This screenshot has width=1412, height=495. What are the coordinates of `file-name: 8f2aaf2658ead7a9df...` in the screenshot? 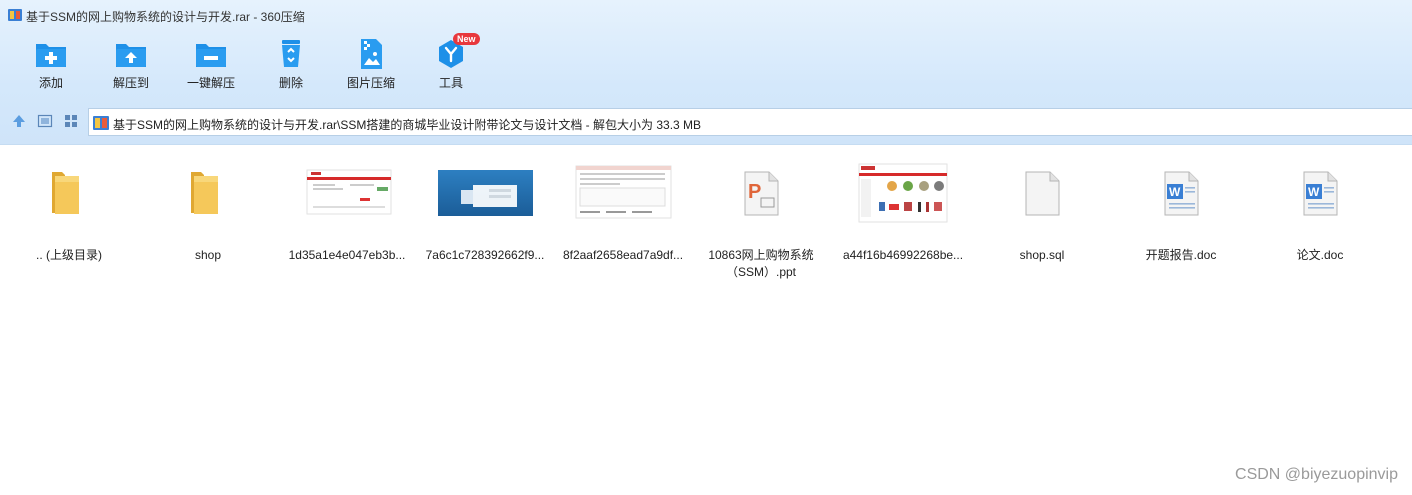 It's located at (623, 255).